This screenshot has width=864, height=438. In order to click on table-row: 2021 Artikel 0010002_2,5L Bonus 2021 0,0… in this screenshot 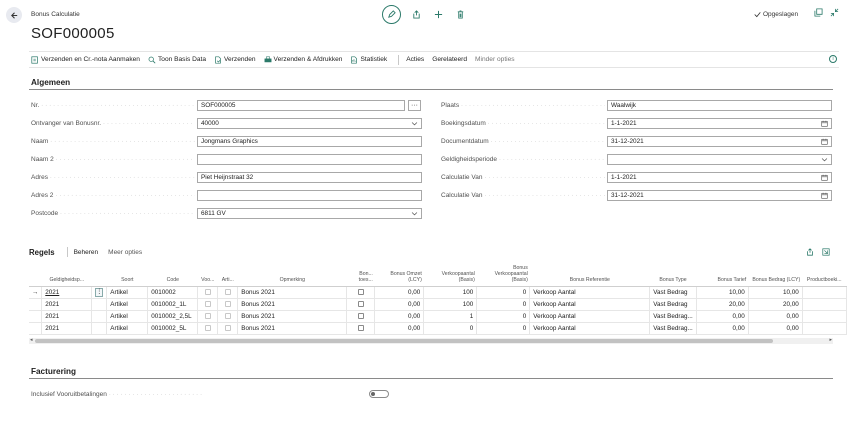, I will do `click(438, 316)`.